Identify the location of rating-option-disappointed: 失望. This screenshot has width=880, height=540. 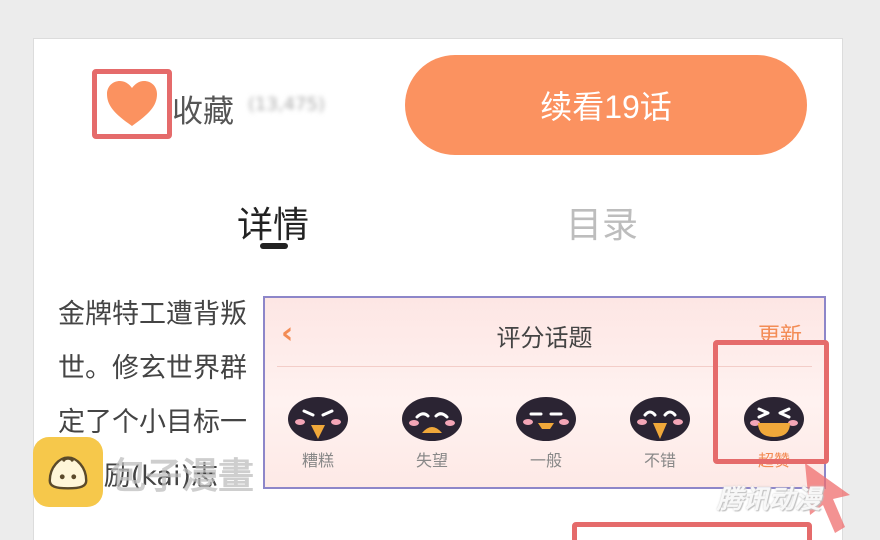
(432, 432).